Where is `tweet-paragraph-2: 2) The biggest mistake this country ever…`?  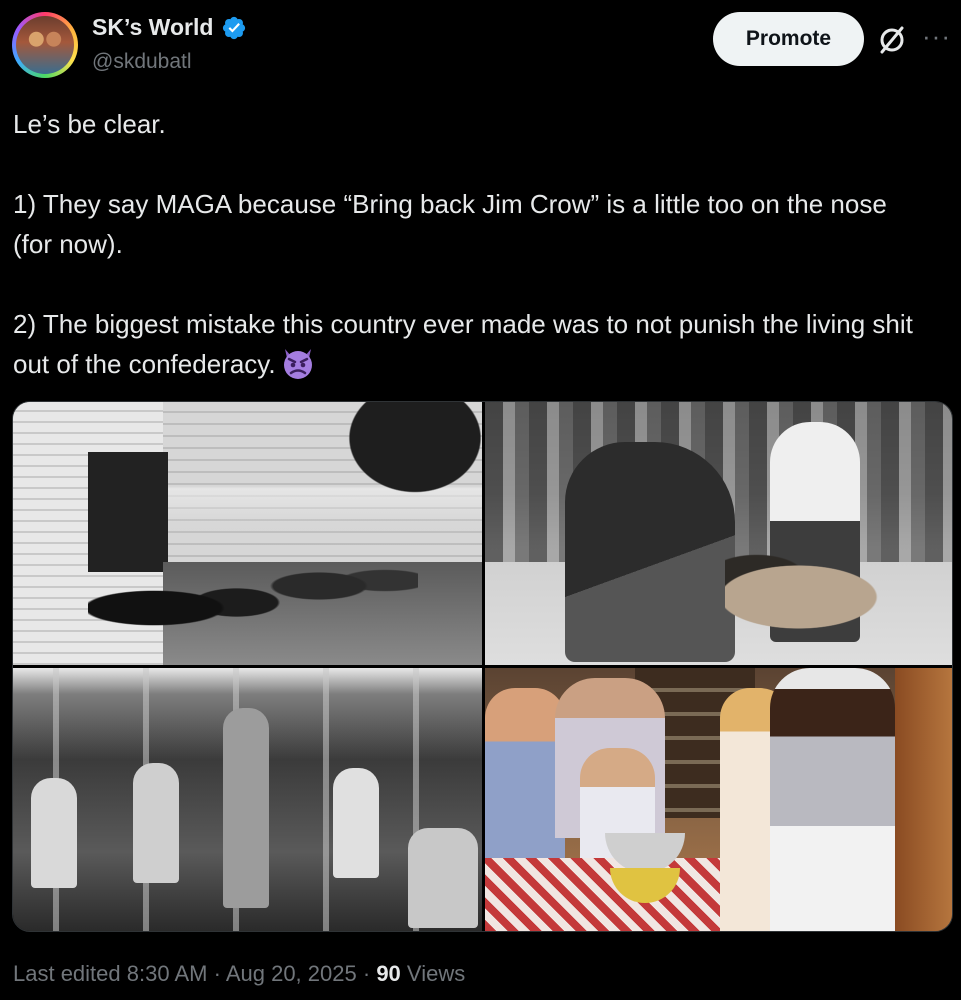 tweet-paragraph-2: 2) The biggest mistake this country ever… is located at coordinates (473, 344).